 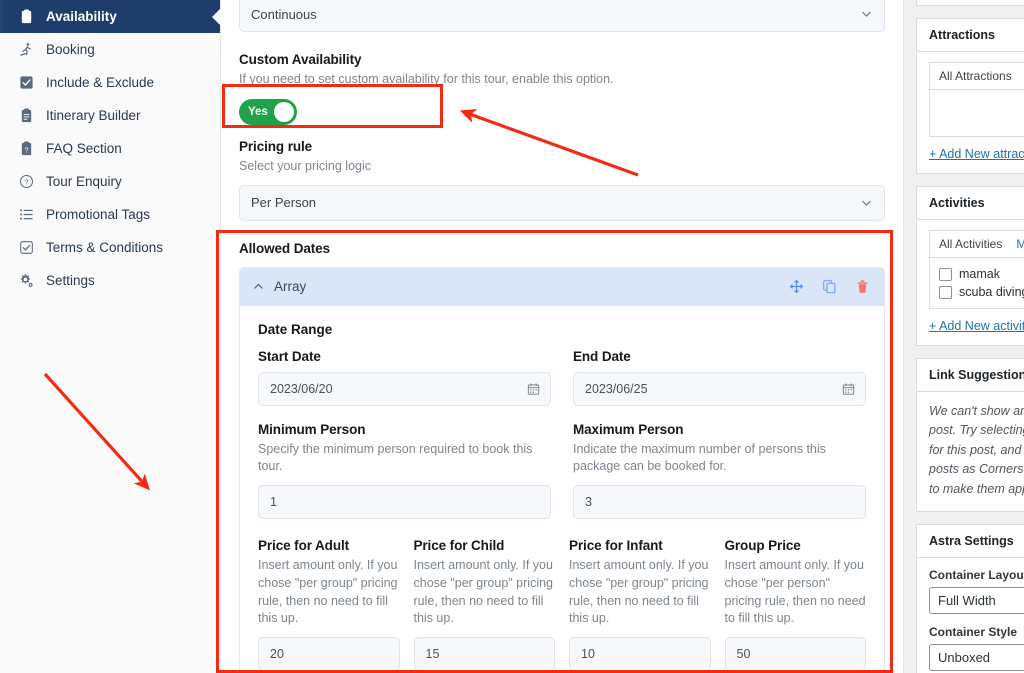 I want to click on sidebar-item-faq-section: ? FAQ Section, so click(x=110, y=148).